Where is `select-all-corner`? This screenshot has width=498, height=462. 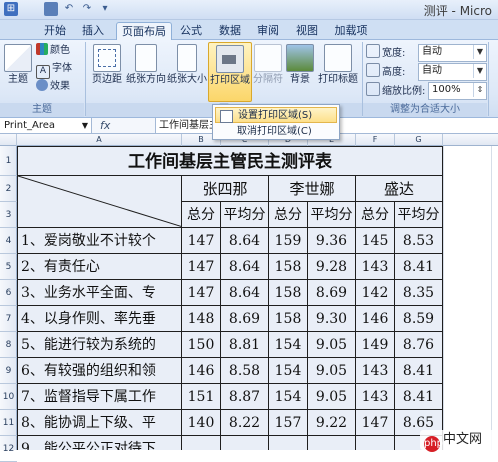 select-all-corner is located at coordinates (8, 140).